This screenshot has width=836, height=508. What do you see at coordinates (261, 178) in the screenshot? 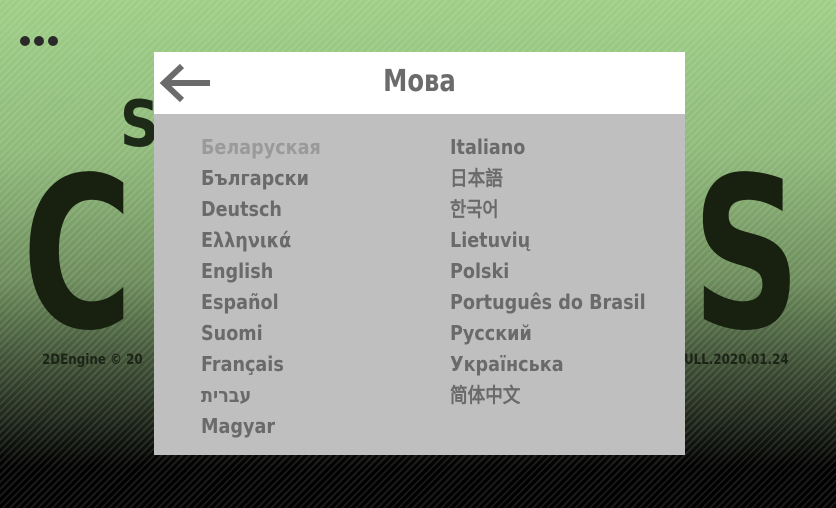
I see `language-item-bulgarian: Български` at bounding box center [261, 178].